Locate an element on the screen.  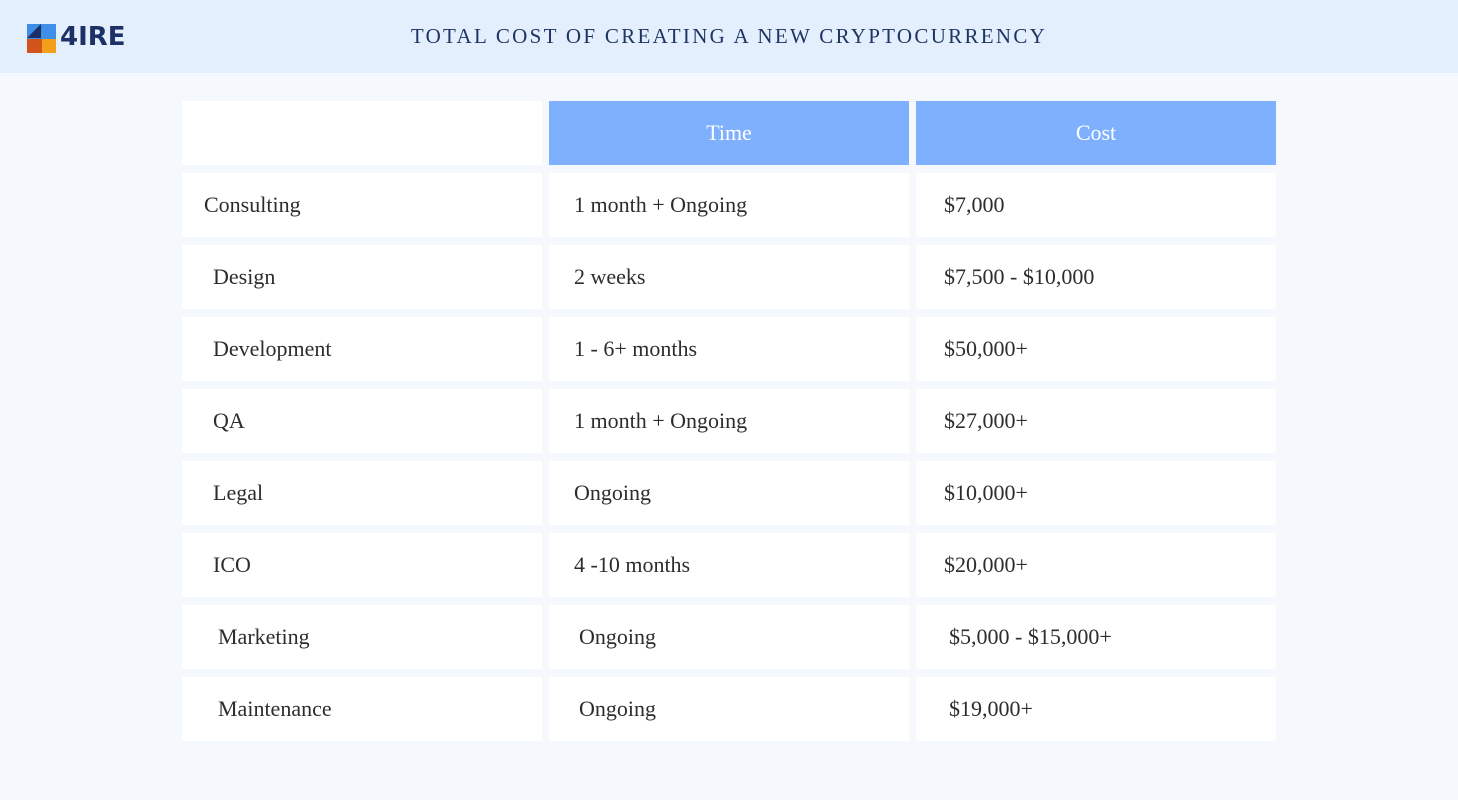
column-header-cost: Cost is located at coordinates (1096, 133).